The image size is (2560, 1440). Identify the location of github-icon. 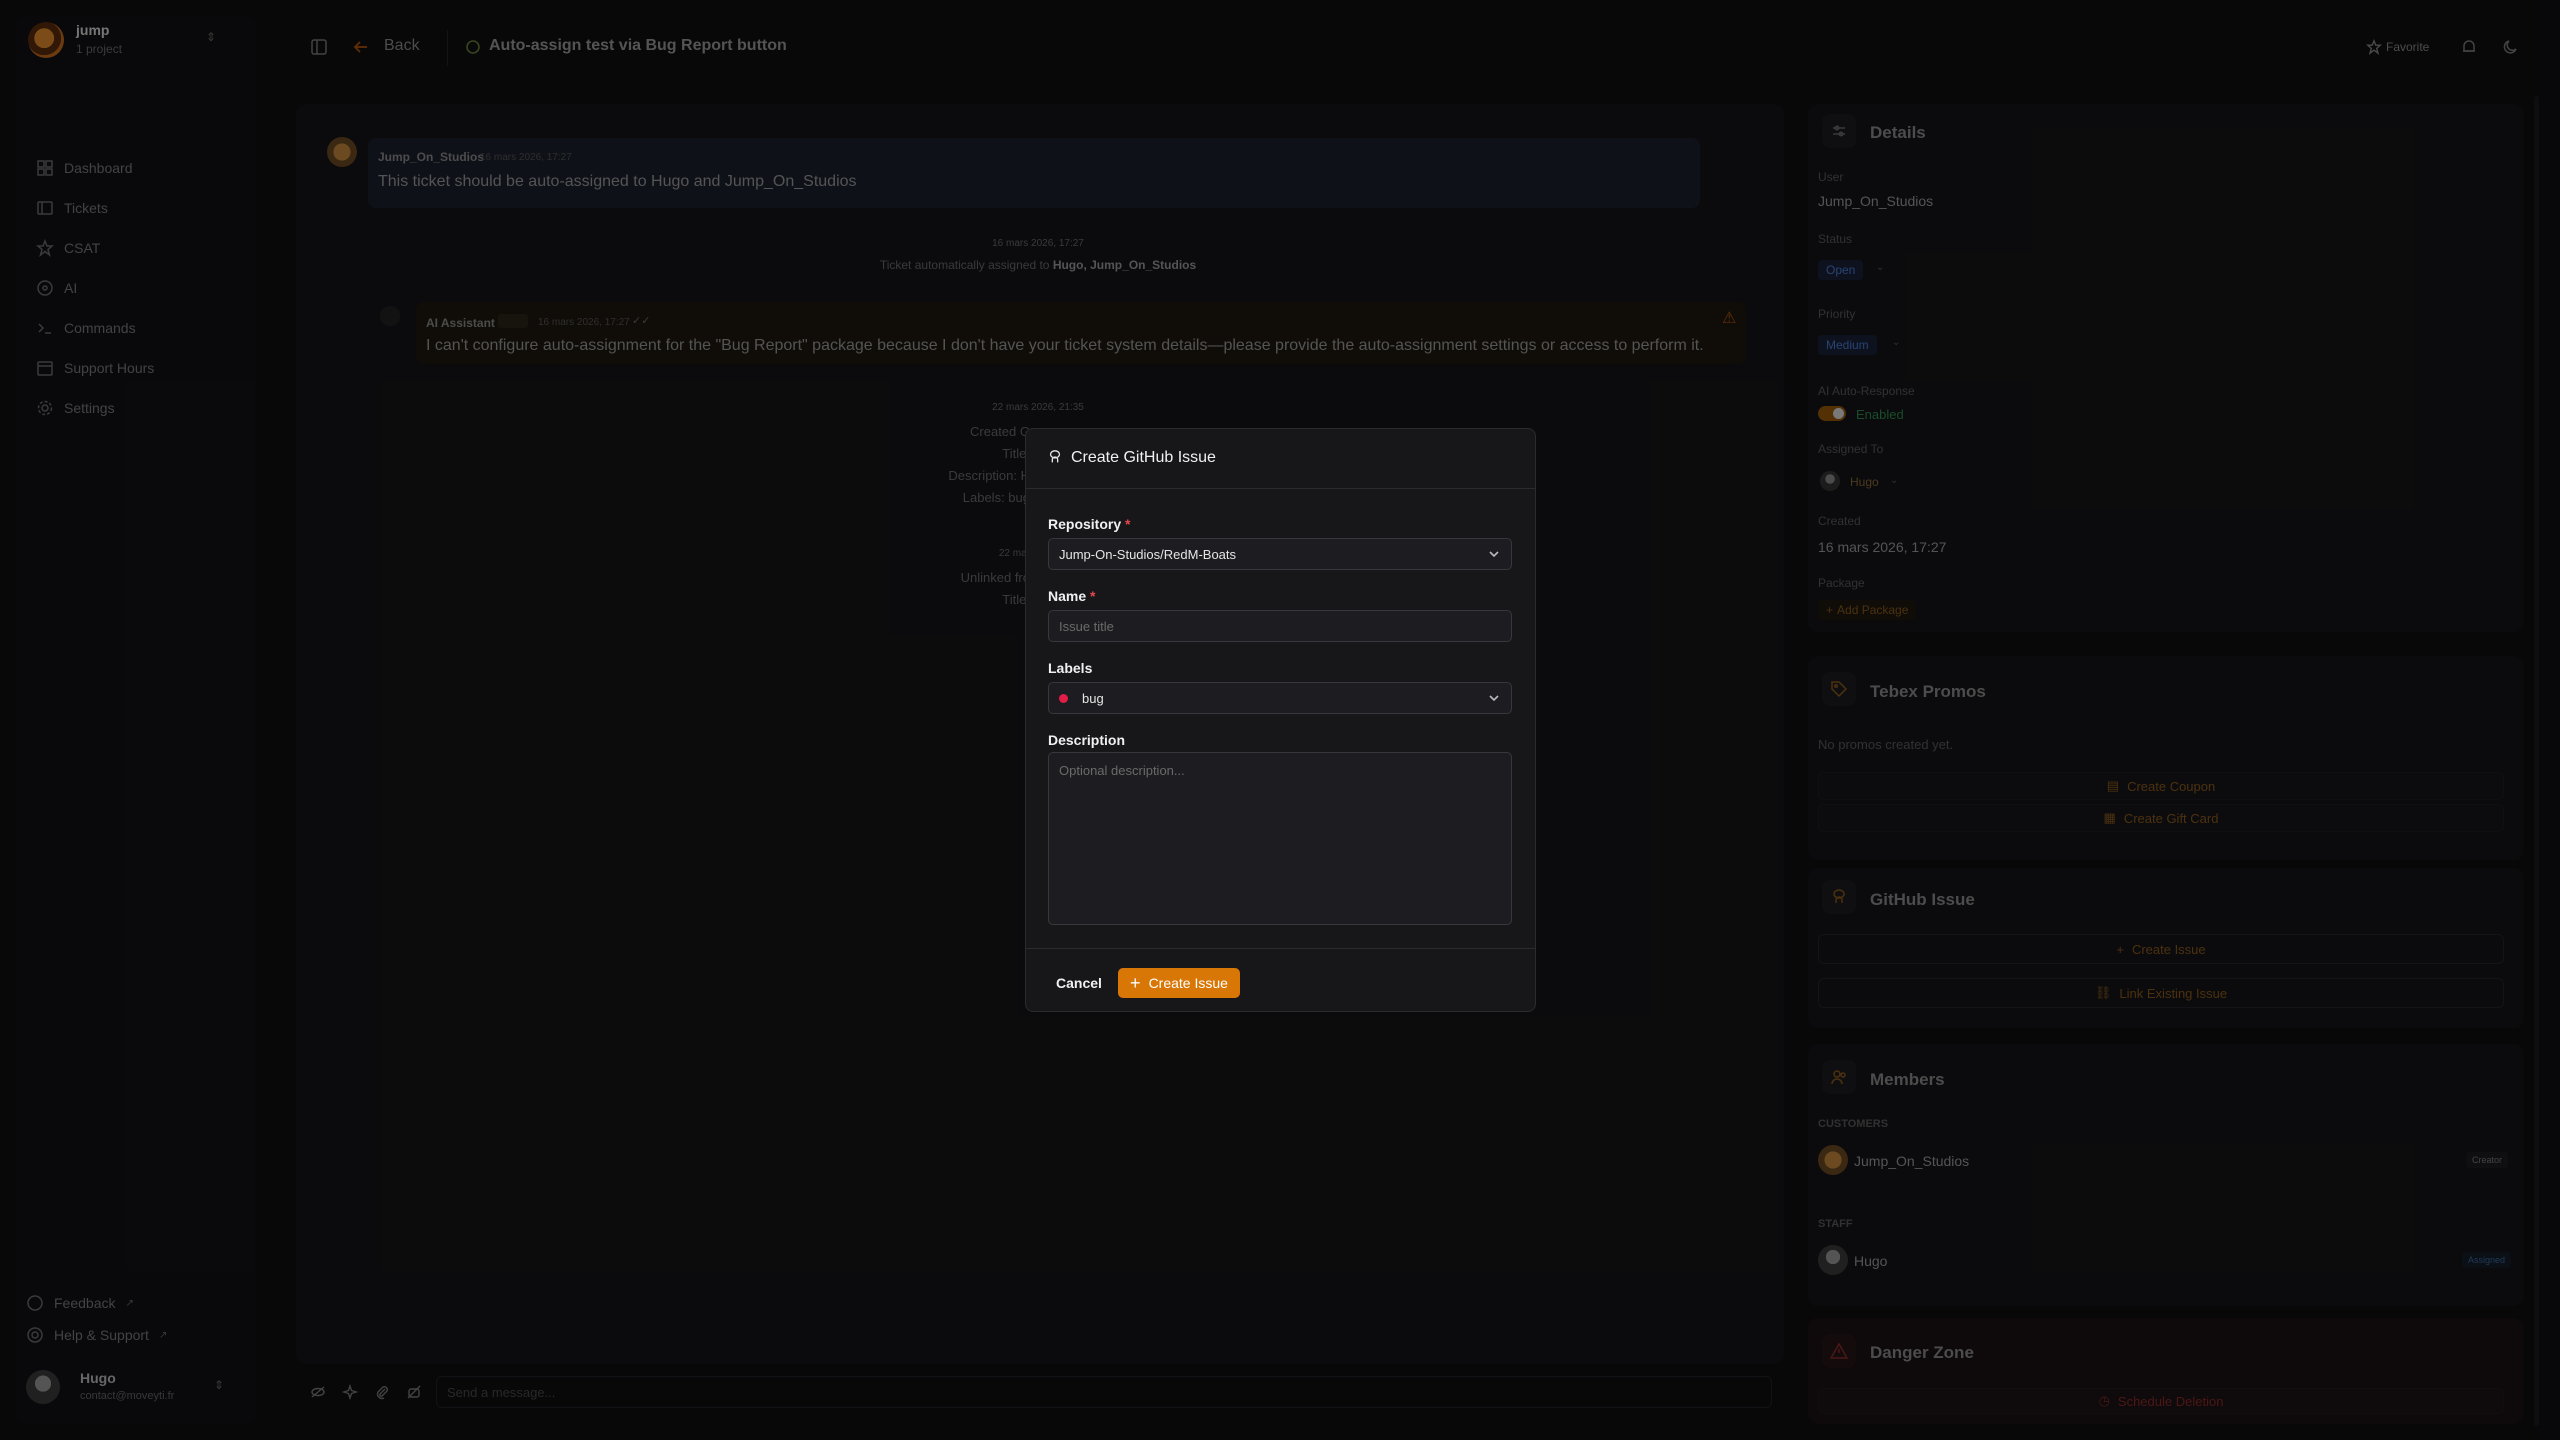
(1055, 457).